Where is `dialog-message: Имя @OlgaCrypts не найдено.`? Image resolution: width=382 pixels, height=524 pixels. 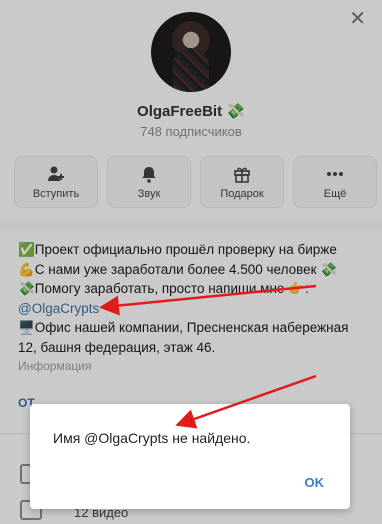
dialog-message: Имя @OlgaCrypts не найдено. is located at coordinates (152, 438).